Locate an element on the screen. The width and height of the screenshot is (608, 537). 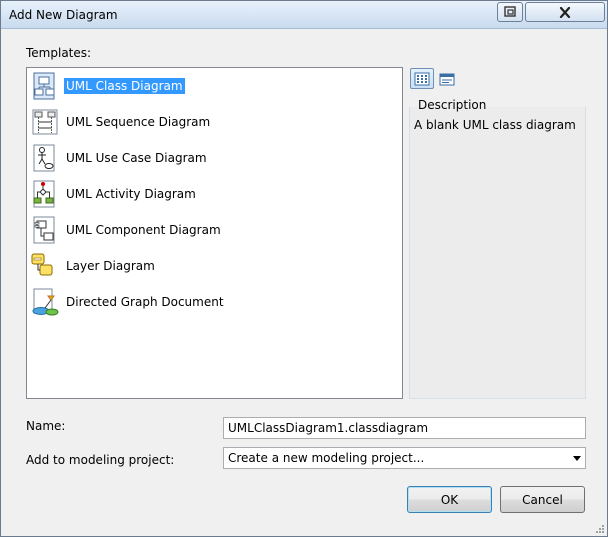
description-text: A blank UML class diagram is located at coordinates (495, 125).